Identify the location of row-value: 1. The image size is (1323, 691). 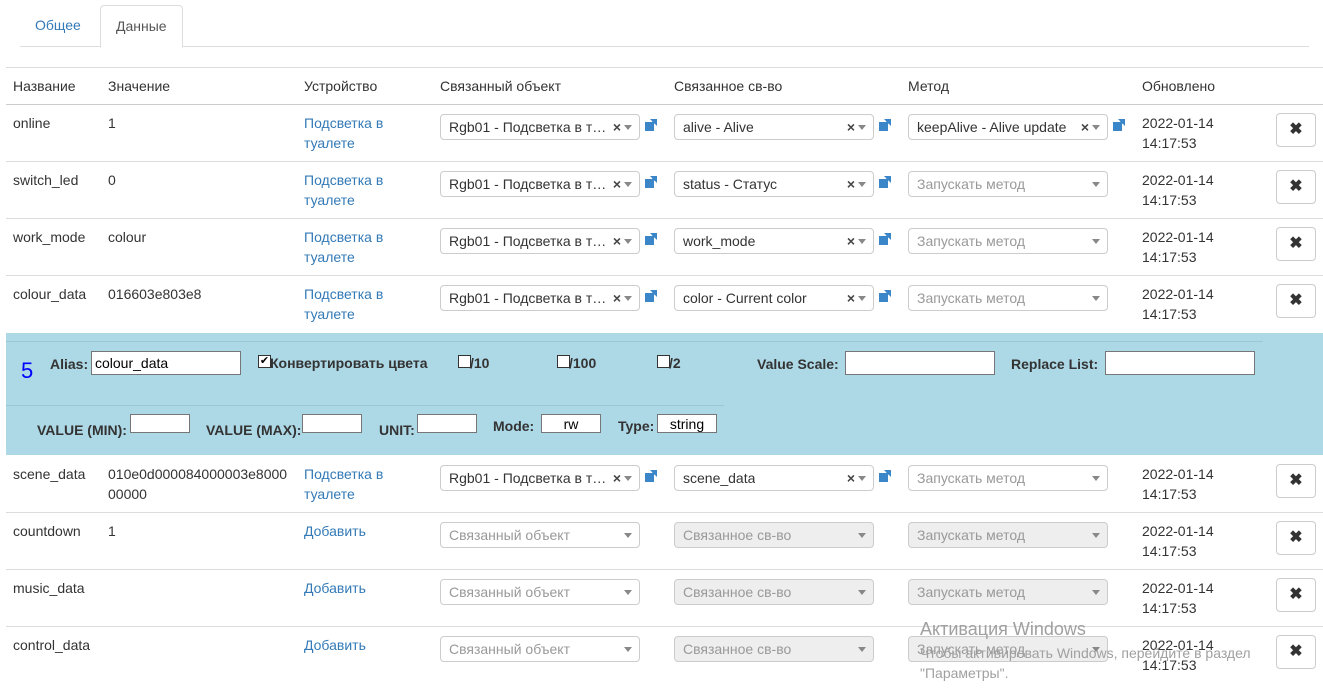
(112, 123).